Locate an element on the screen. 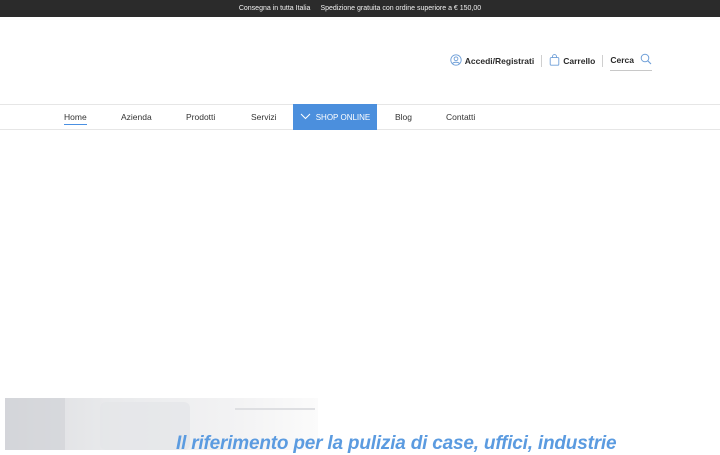 The height and width of the screenshot is (455, 720). nav-item-prodotti: Prodotti is located at coordinates (200, 117).